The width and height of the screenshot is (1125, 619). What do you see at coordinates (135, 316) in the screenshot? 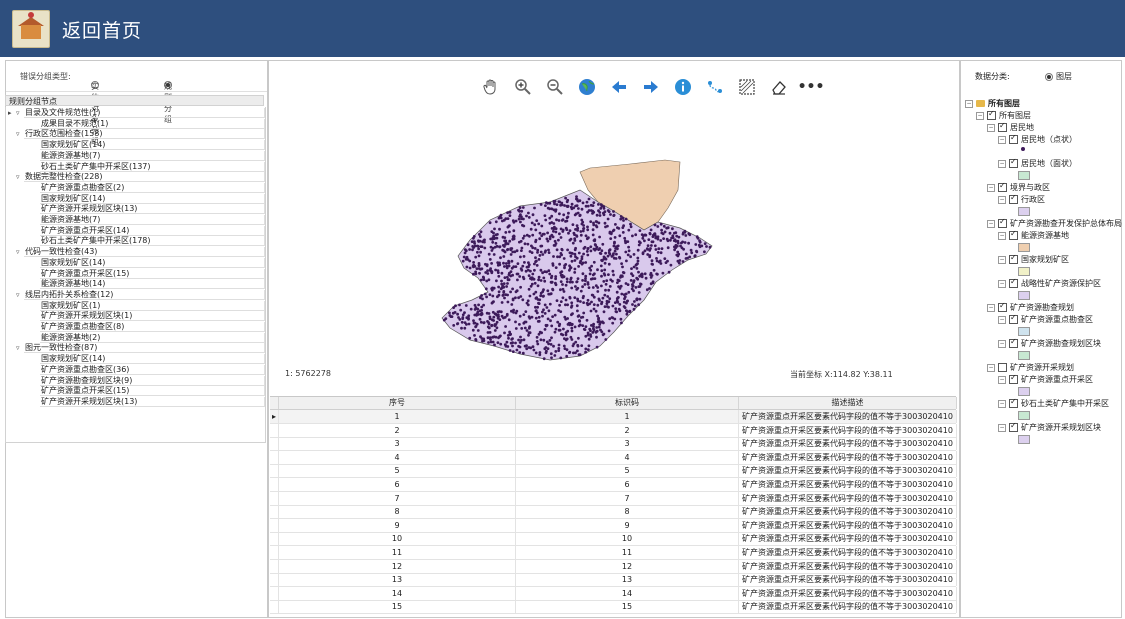
I see `tree-leaf-node: 矿产资源开采规划区块(1)` at bounding box center [135, 316].